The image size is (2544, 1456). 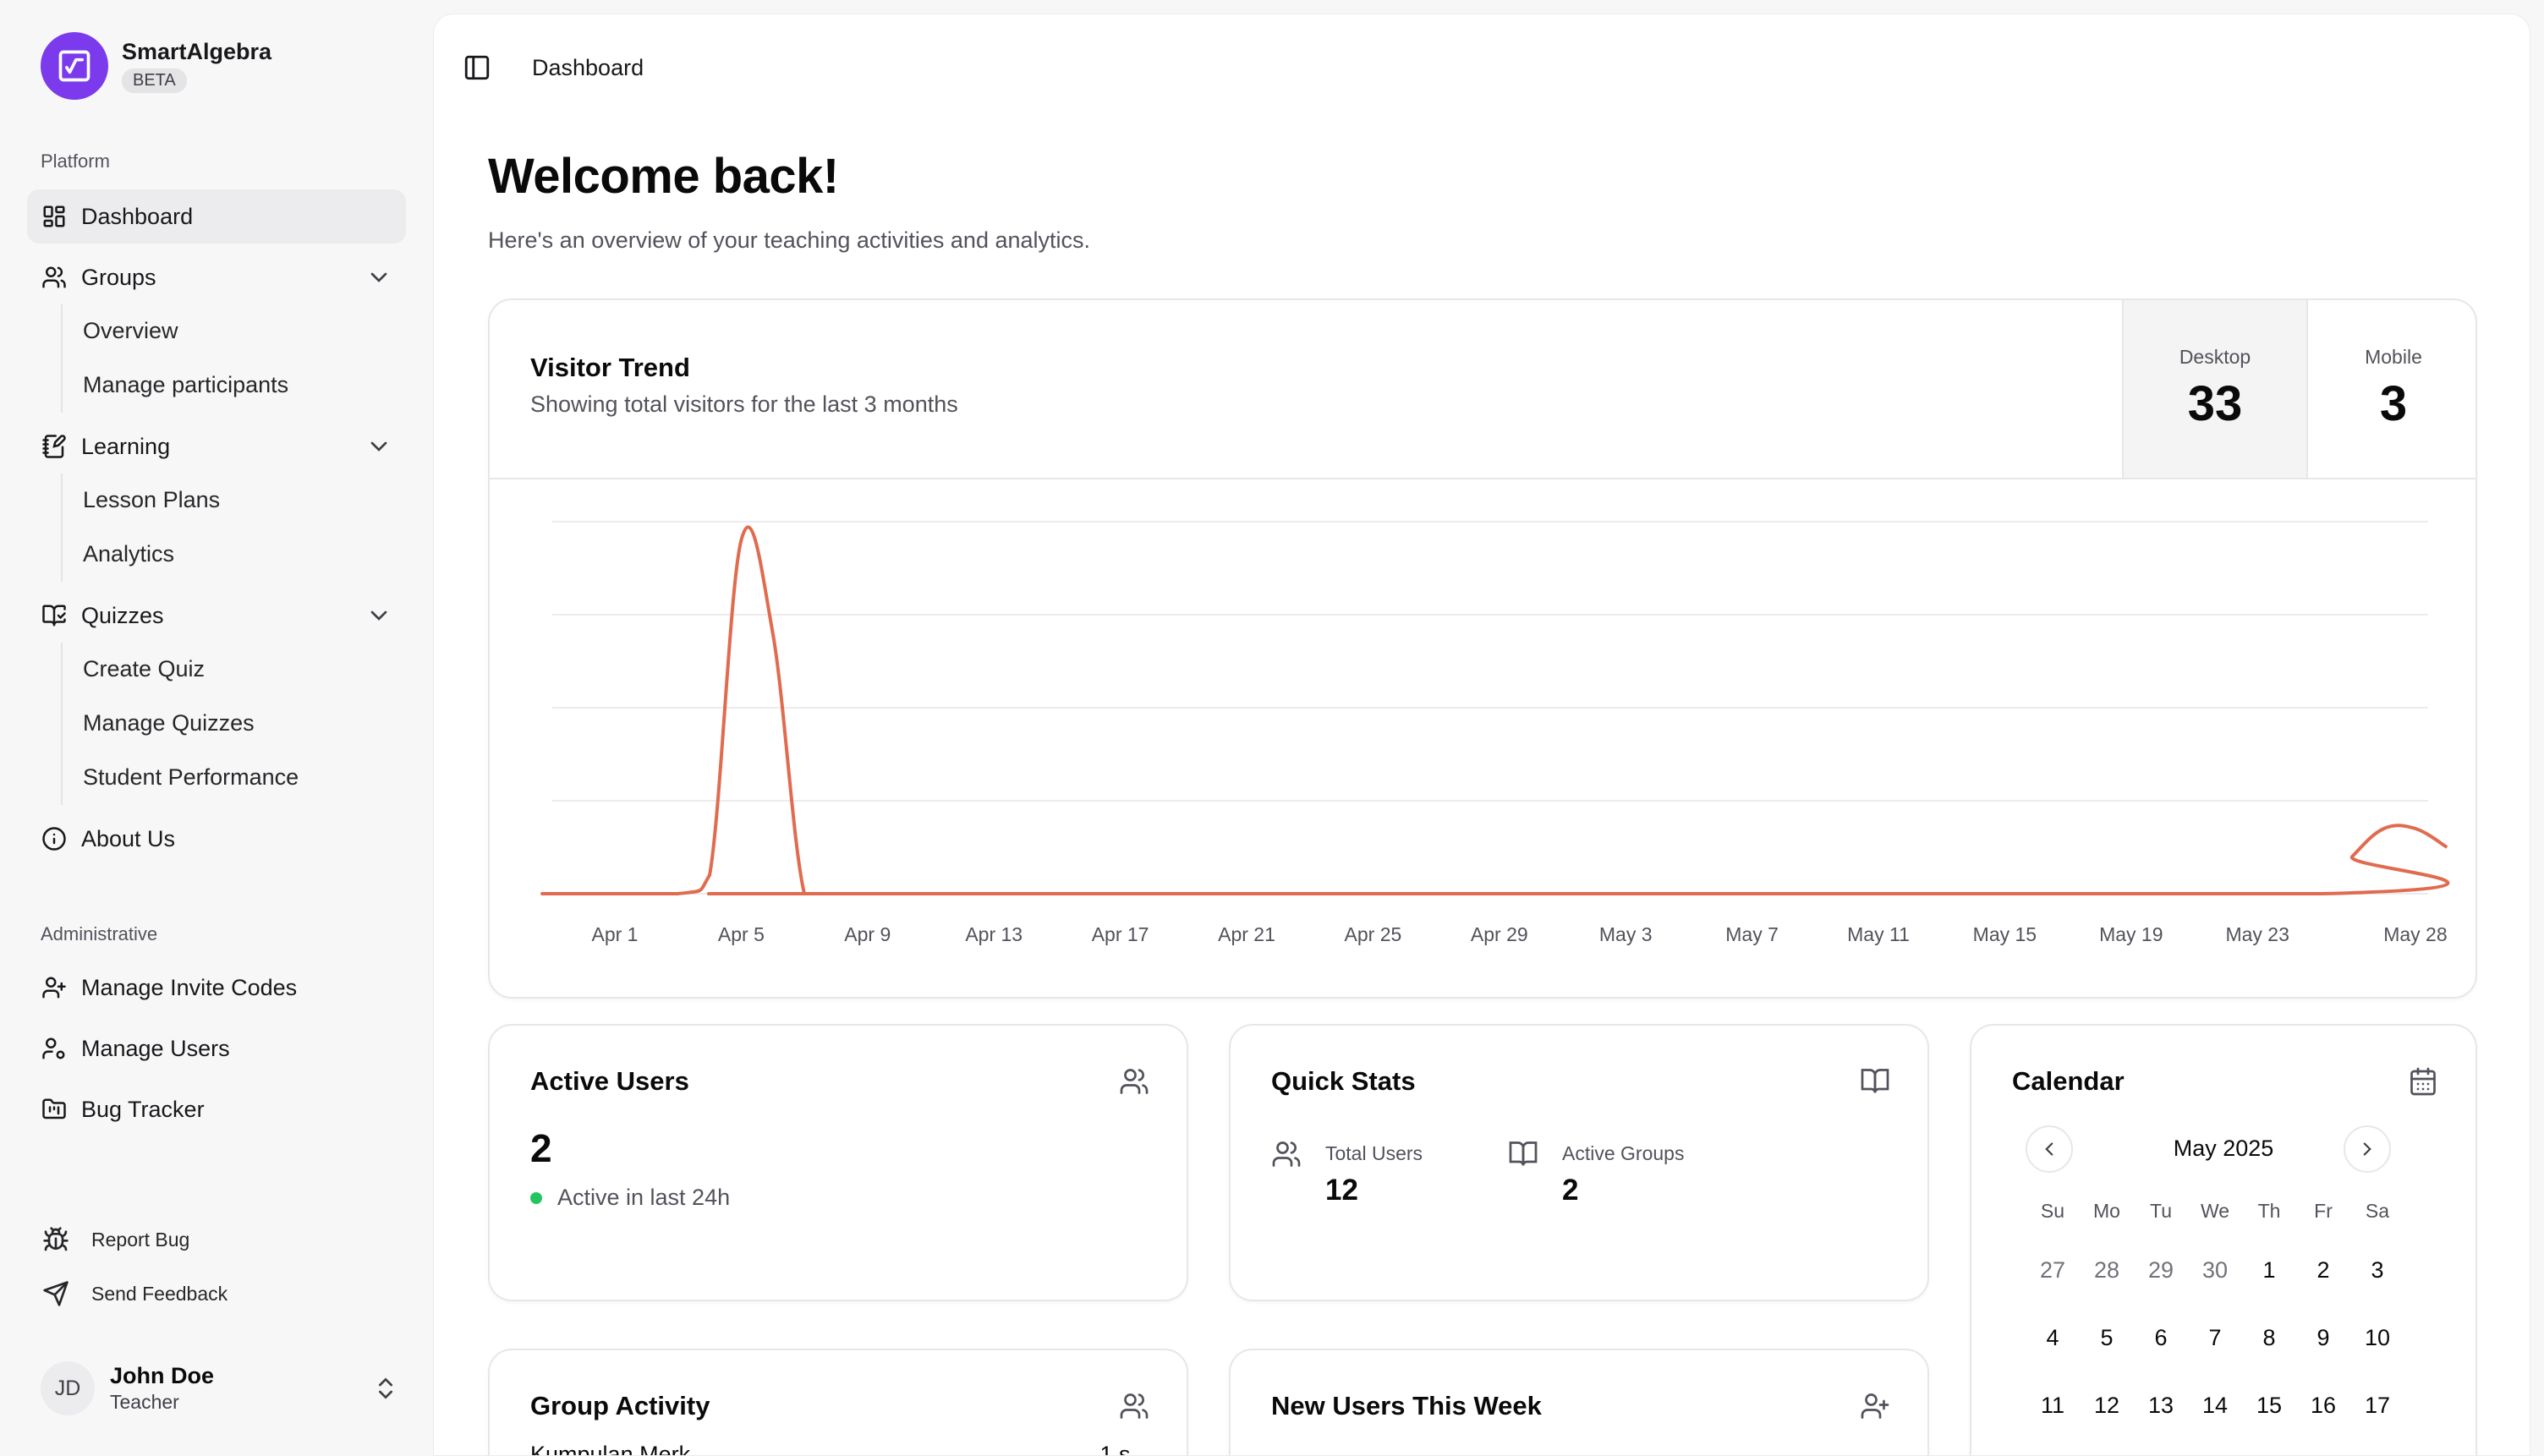 I want to click on sidebar-toggle-icon, so click(x=477, y=68).